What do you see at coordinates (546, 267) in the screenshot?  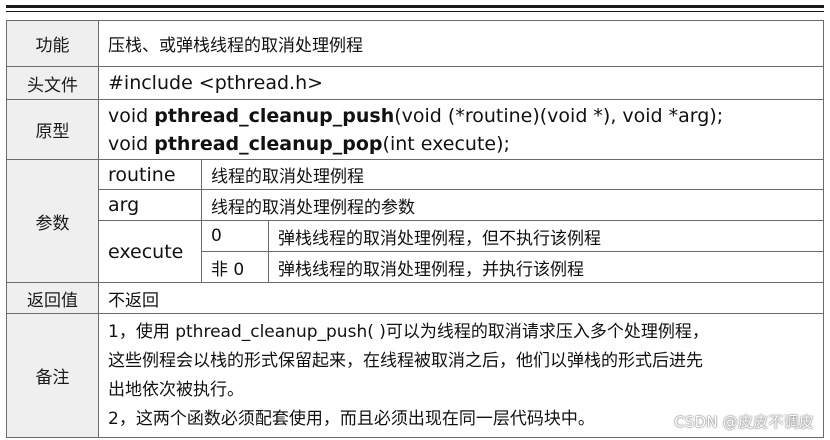 I see `execute-option-nonzero-desc: 弹栈线程的取消处理例程，并执行该例程` at bounding box center [546, 267].